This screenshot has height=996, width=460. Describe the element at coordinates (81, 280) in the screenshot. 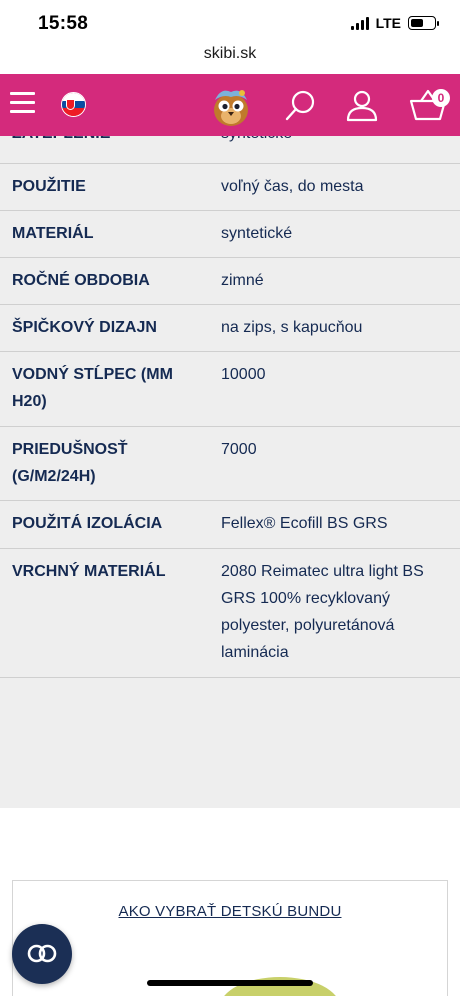

I see `spec-key: ROČNÉ OBDOBIA` at that location.